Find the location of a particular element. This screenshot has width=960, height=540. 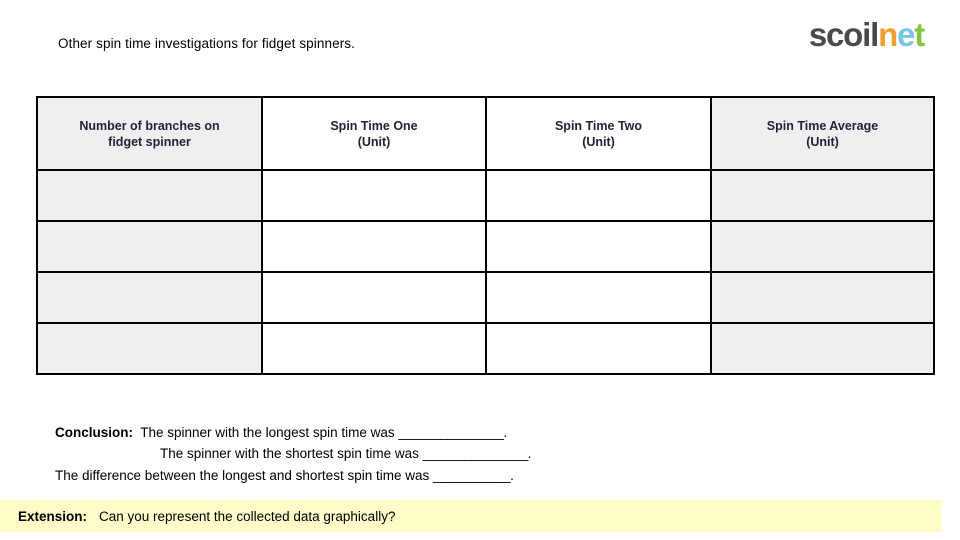

logo-text-t: t is located at coordinates (919, 34).